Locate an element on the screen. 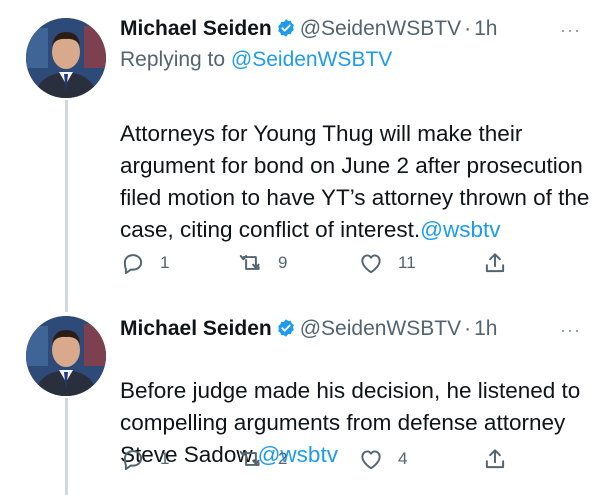  like-count: 4 is located at coordinates (403, 458).